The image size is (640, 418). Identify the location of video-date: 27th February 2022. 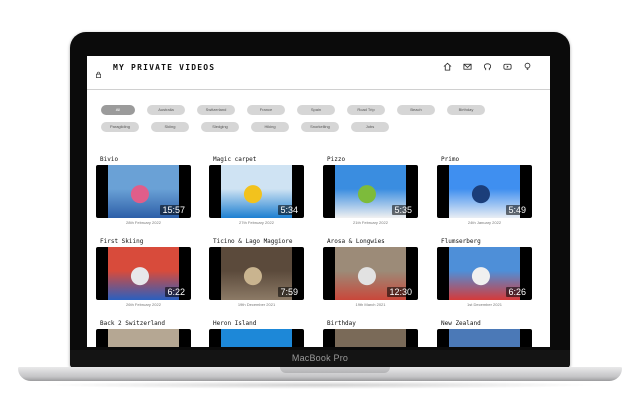
(256, 222).